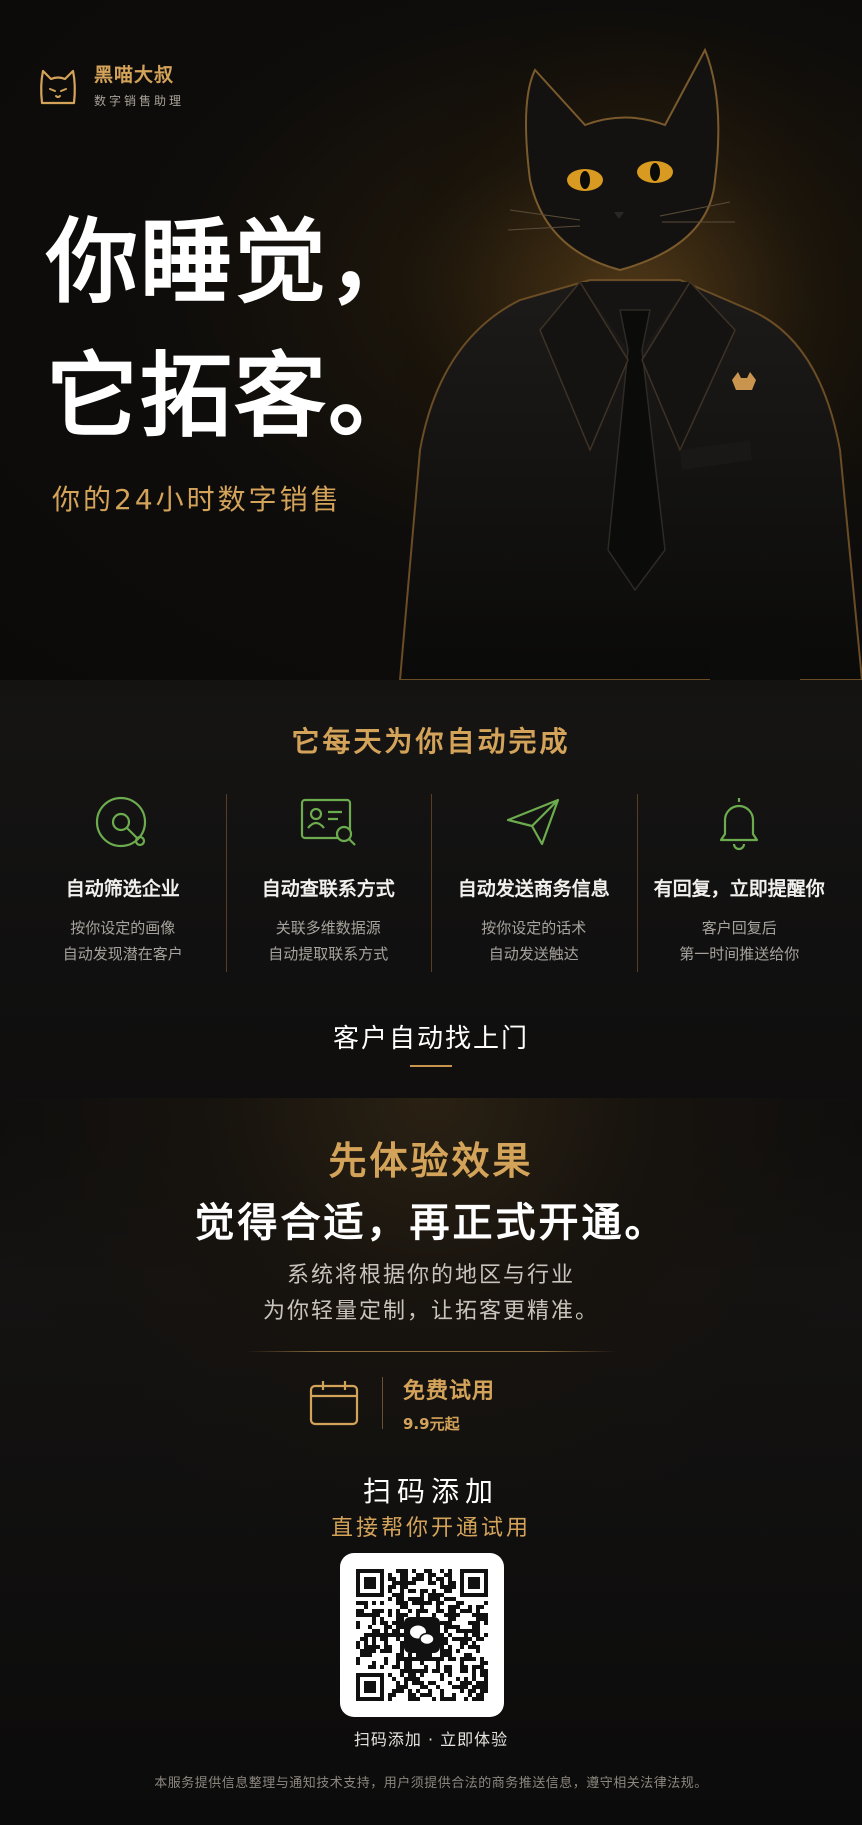 This screenshot has height=1825, width=862. What do you see at coordinates (739, 824) in the screenshot?
I see `bell-icon` at bounding box center [739, 824].